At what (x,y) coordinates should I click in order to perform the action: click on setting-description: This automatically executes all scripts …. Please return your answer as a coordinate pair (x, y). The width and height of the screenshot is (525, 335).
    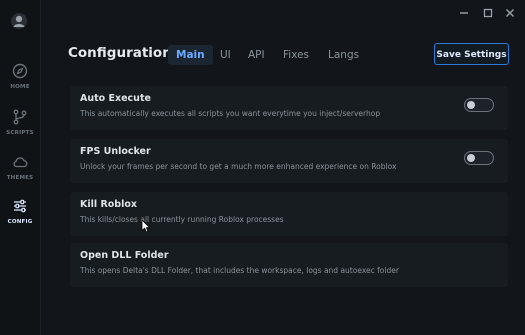
    Looking at the image, I should click on (230, 113).